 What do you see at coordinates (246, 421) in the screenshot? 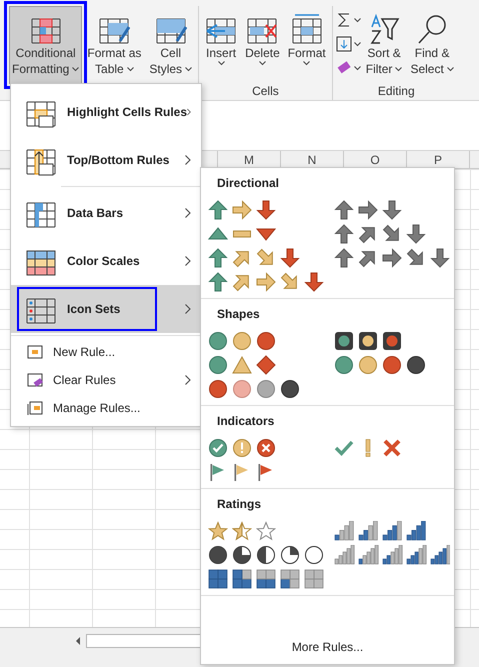
I see `section-title: Indicators` at bounding box center [246, 421].